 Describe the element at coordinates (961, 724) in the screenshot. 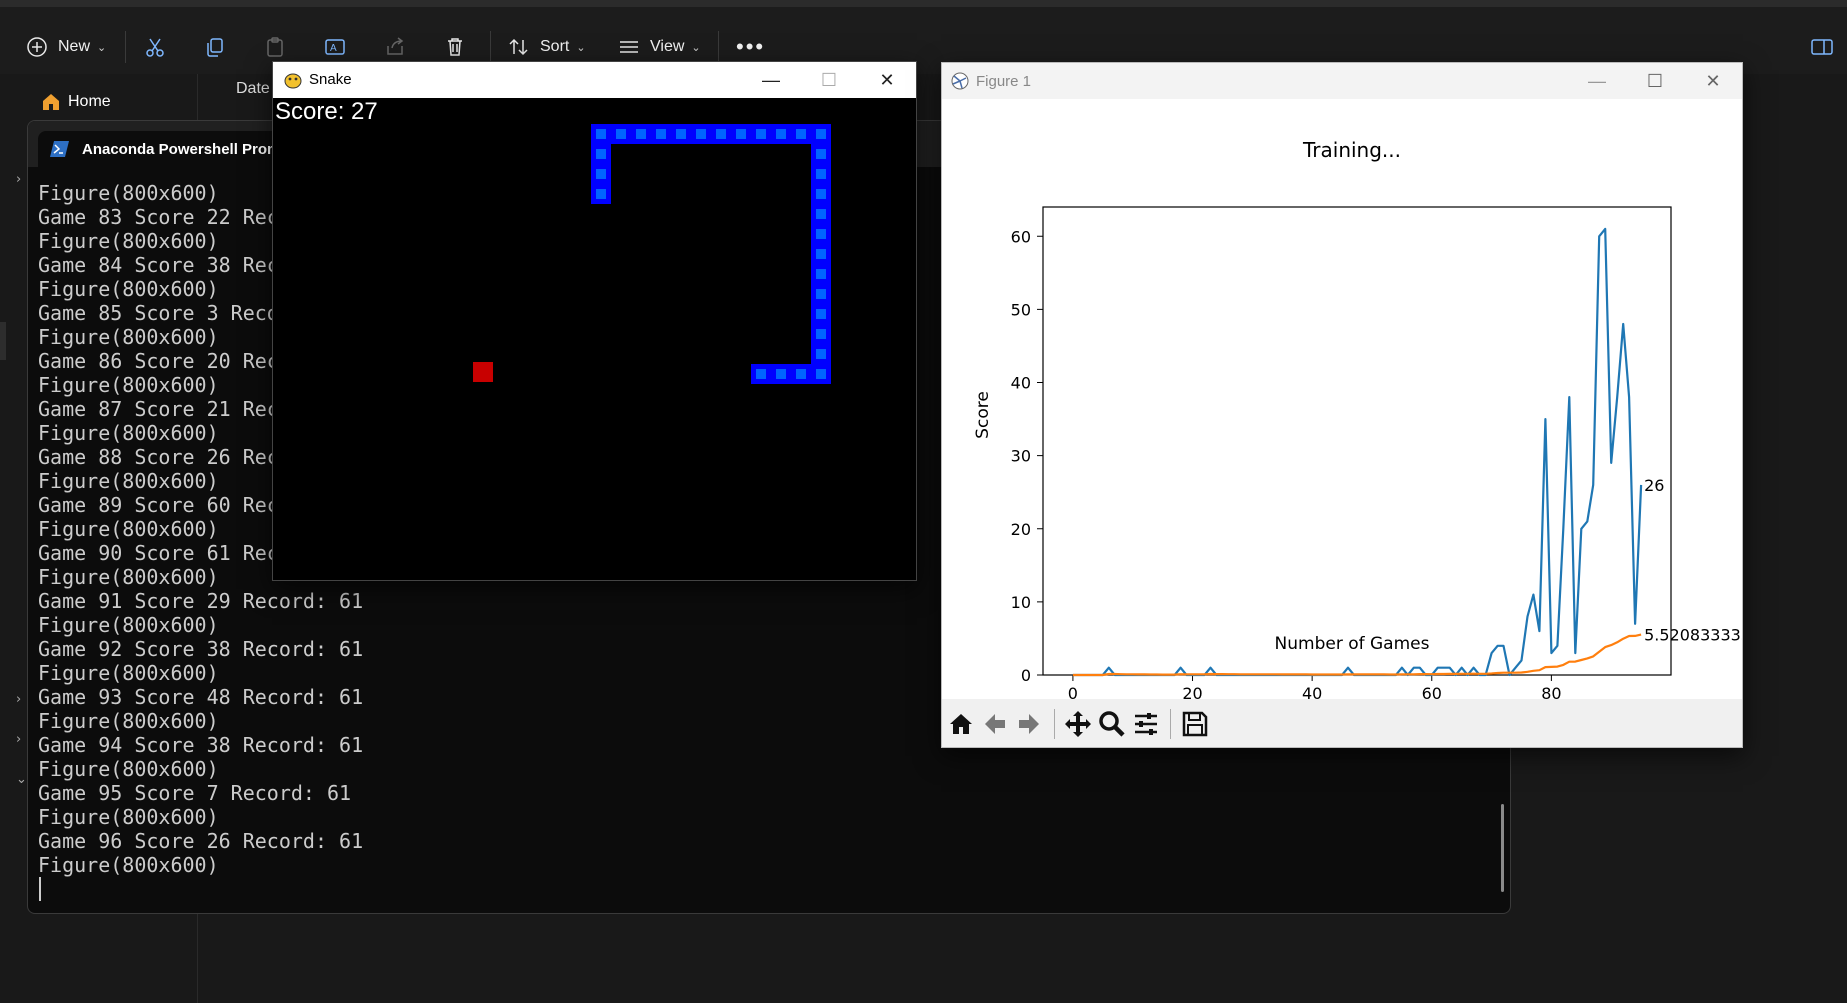

I see `home-view-button` at that location.